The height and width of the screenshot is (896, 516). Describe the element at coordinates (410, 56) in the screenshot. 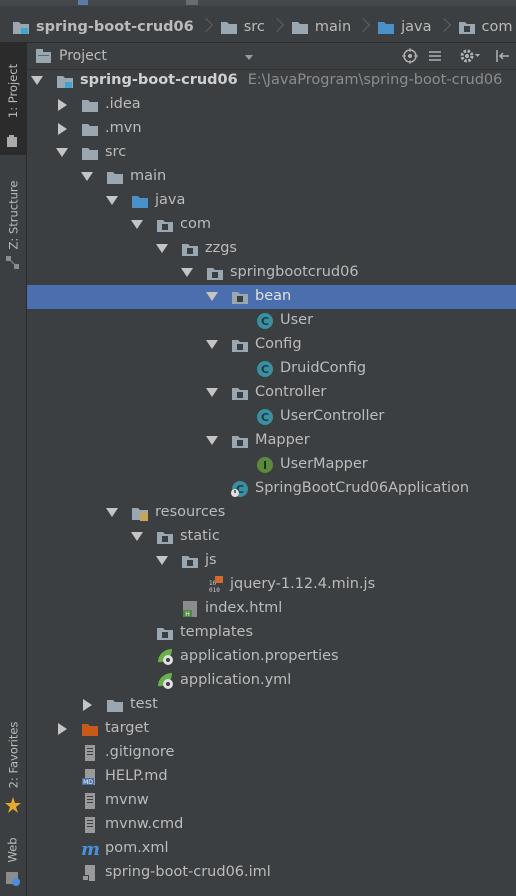

I see `locate-icon` at that location.